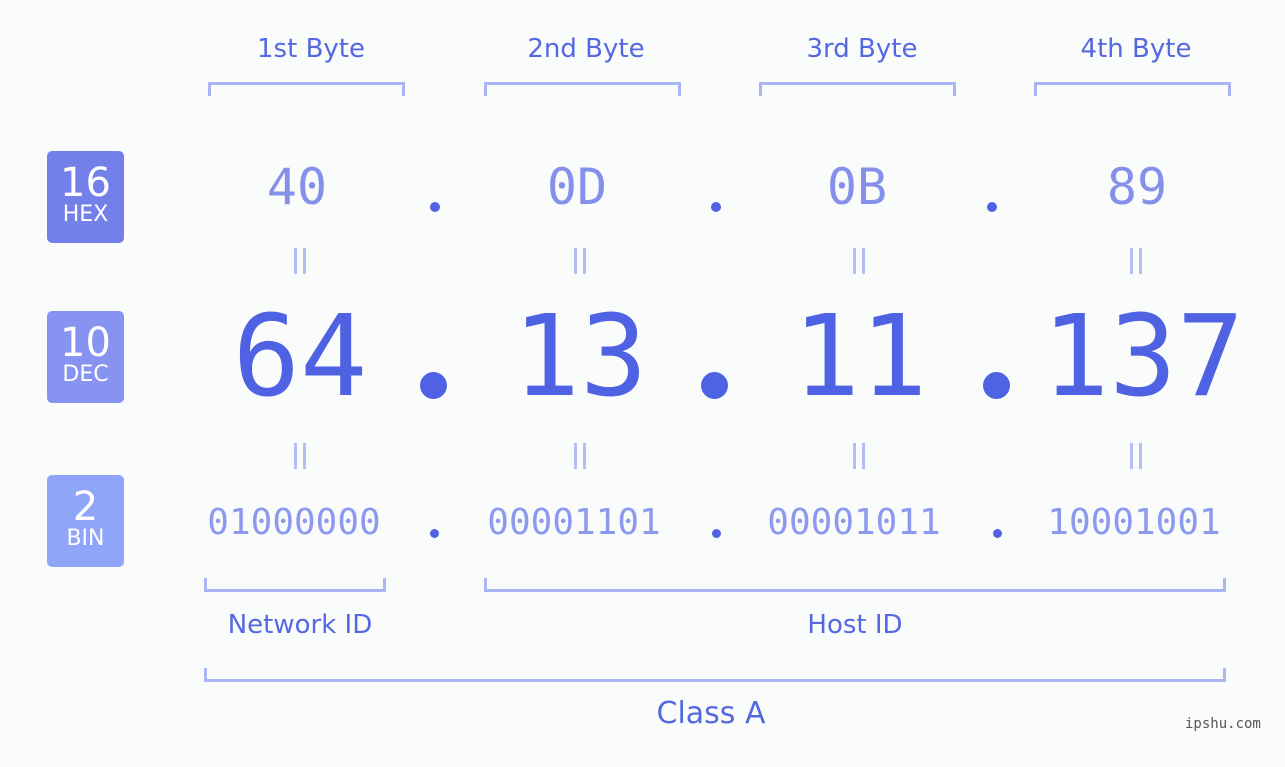  What do you see at coordinates (85, 538) in the screenshot?
I see `bin-label: BIN` at bounding box center [85, 538].